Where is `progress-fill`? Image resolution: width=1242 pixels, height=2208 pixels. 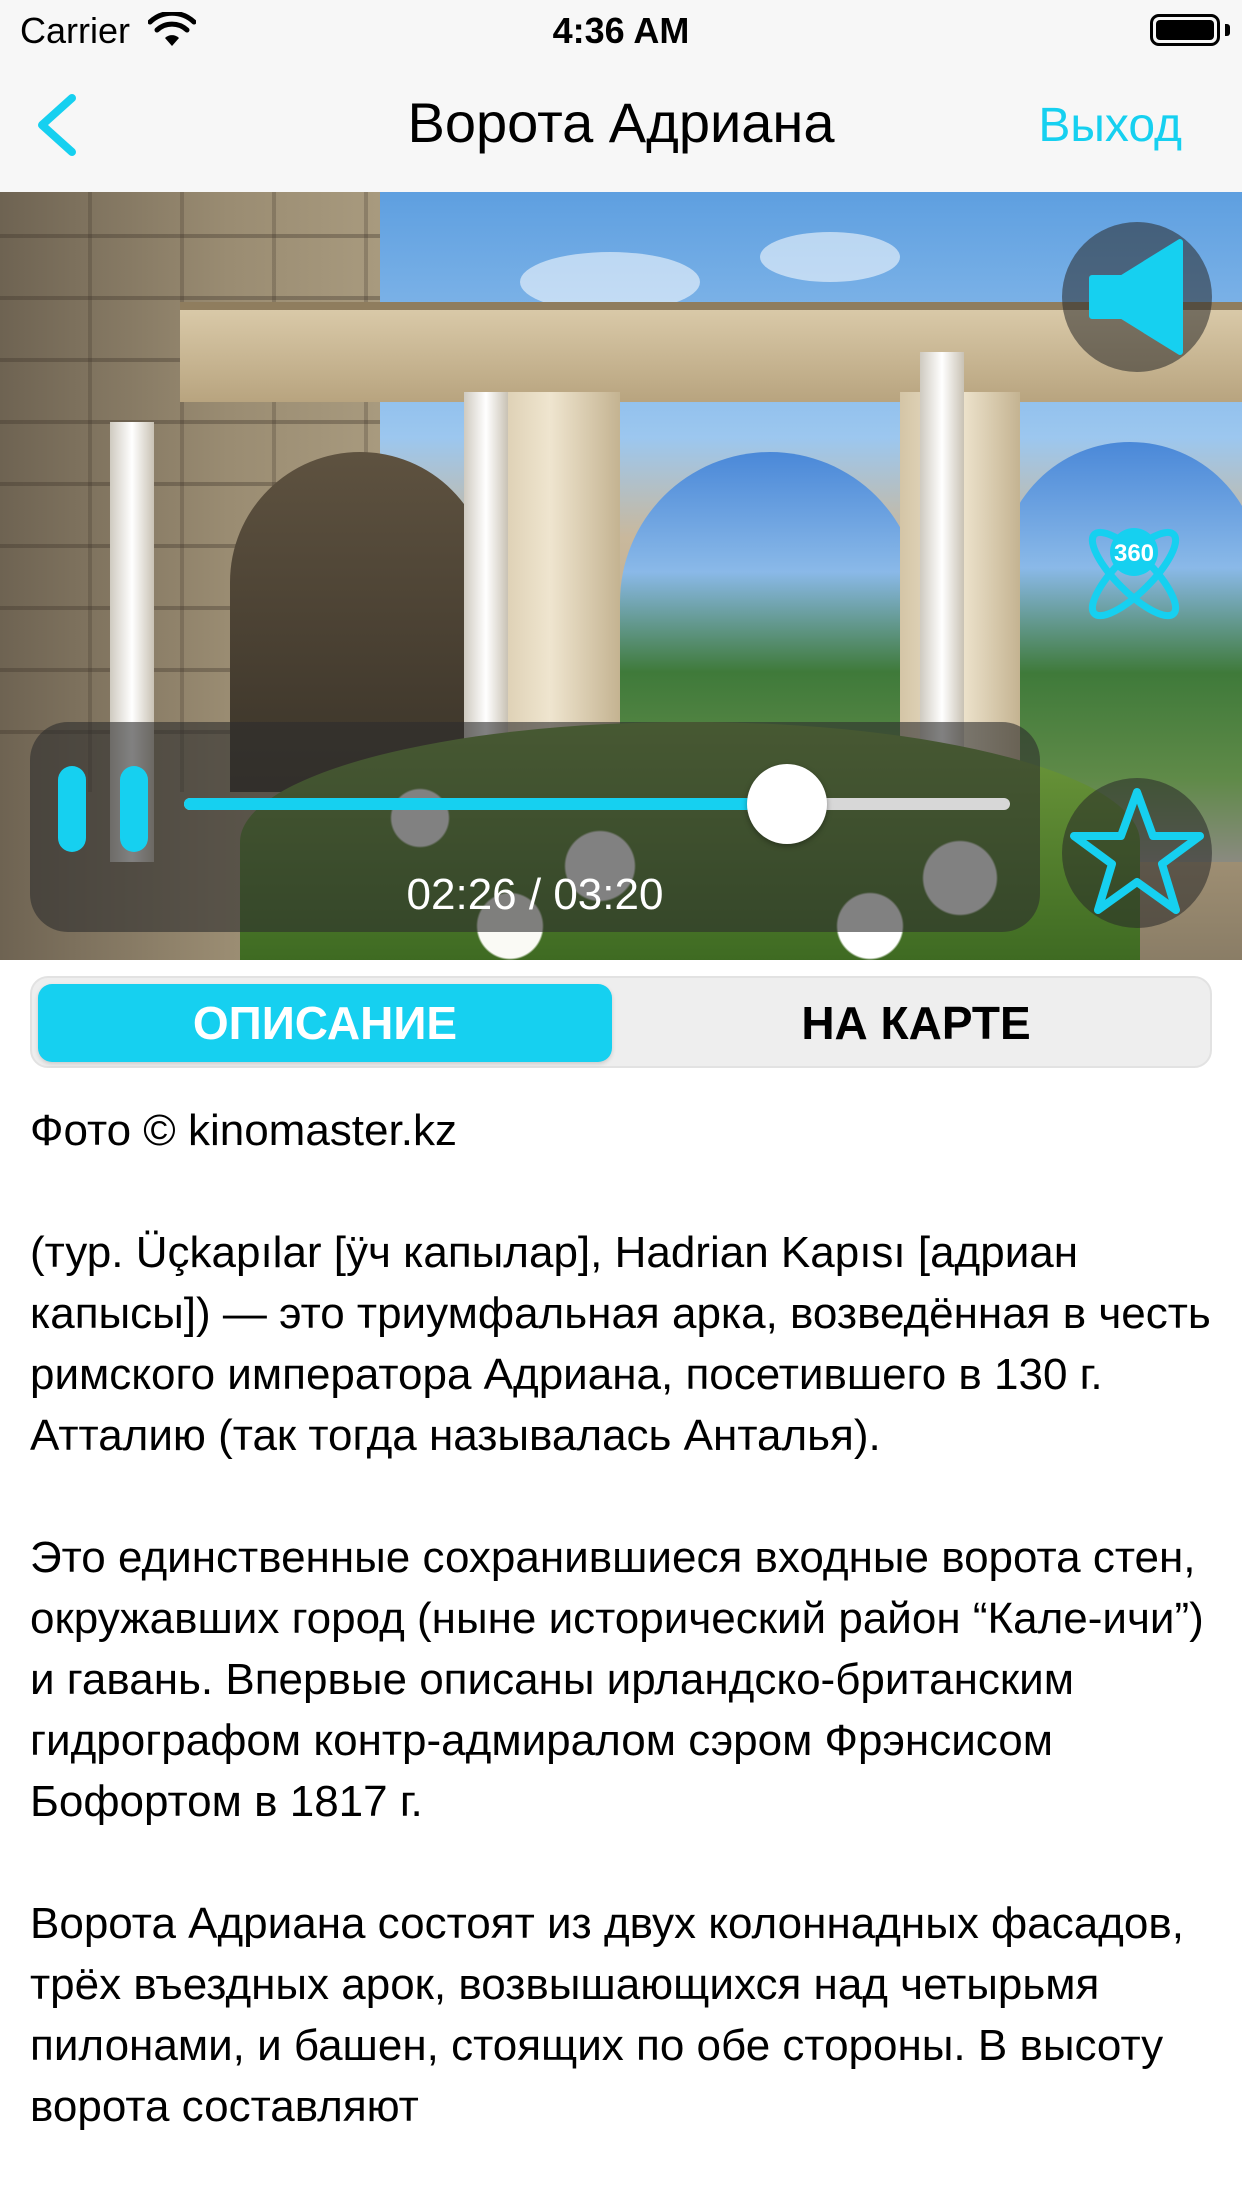
progress-fill is located at coordinates (485, 804).